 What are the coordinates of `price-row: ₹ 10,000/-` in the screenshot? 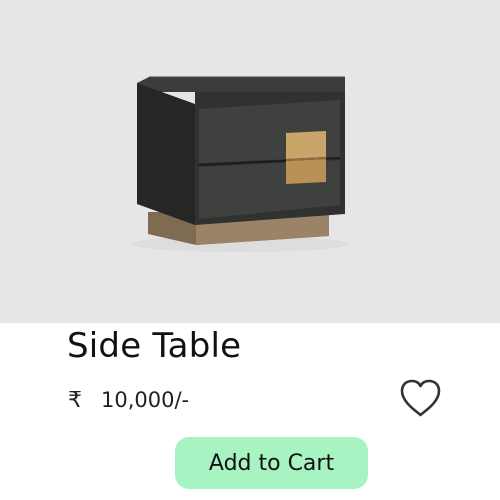 It's located at (128, 400).